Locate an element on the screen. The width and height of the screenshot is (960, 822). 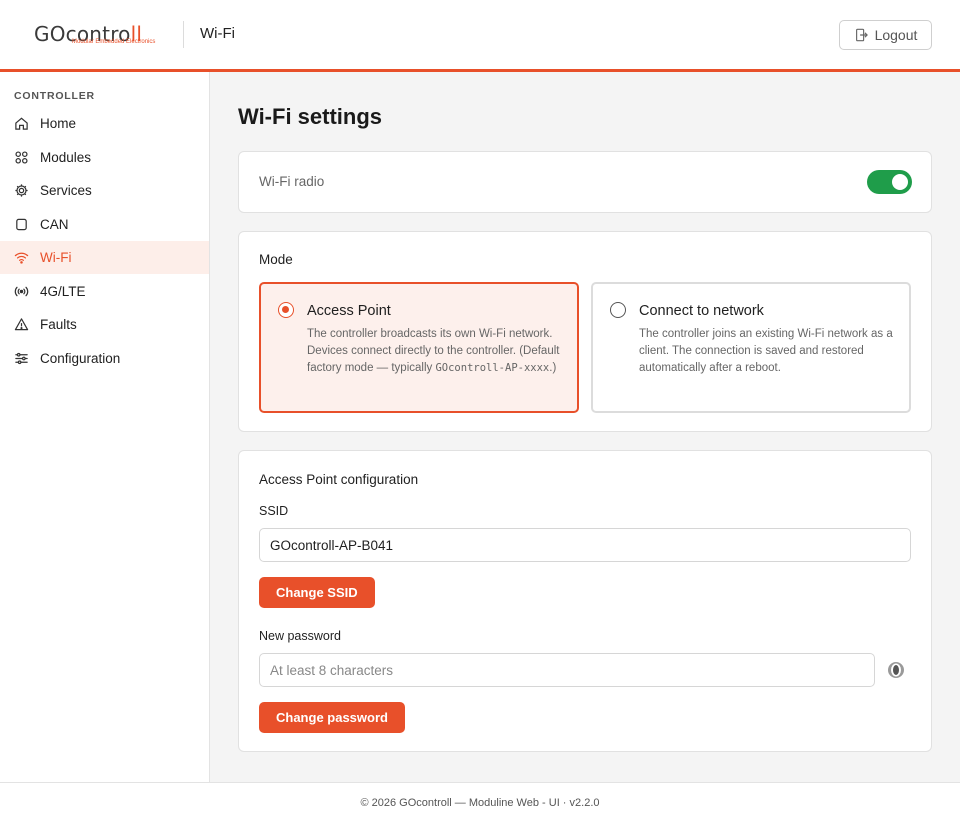
wifi-radio-card: Wi-Fi radio is located at coordinates (585, 182).